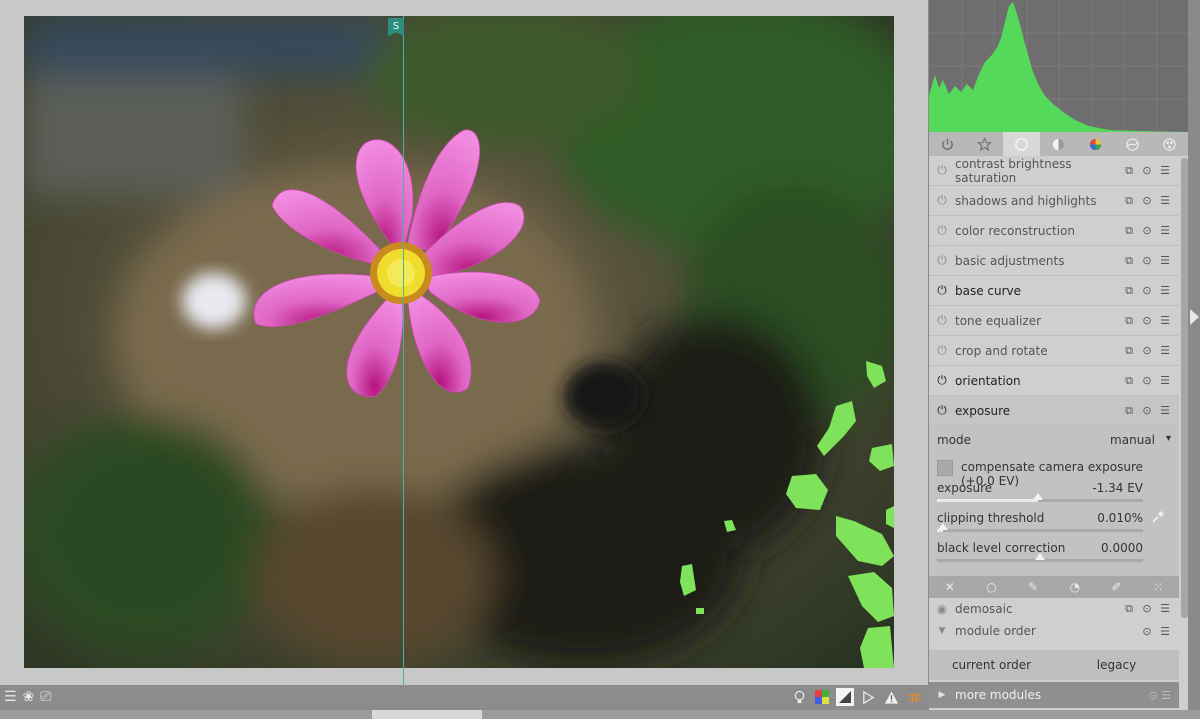 This screenshot has width=1200, height=719. What do you see at coordinates (914, 697) in the screenshot?
I see `guides-icon` at bounding box center [914, 697].